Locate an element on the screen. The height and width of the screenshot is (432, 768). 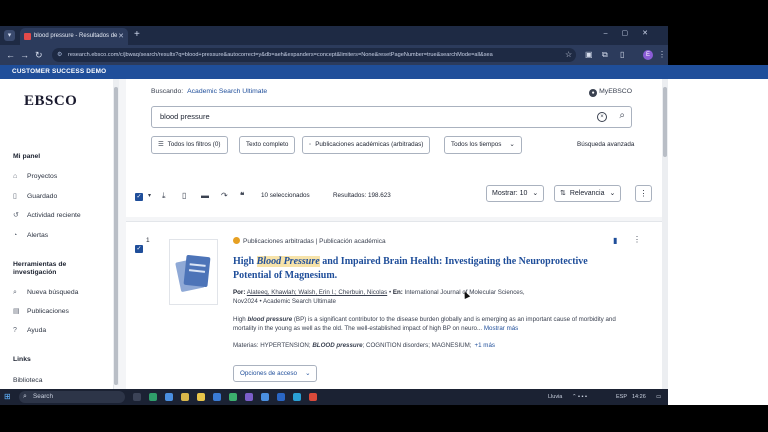
chrome-icon is located at coordinates (313, 397).